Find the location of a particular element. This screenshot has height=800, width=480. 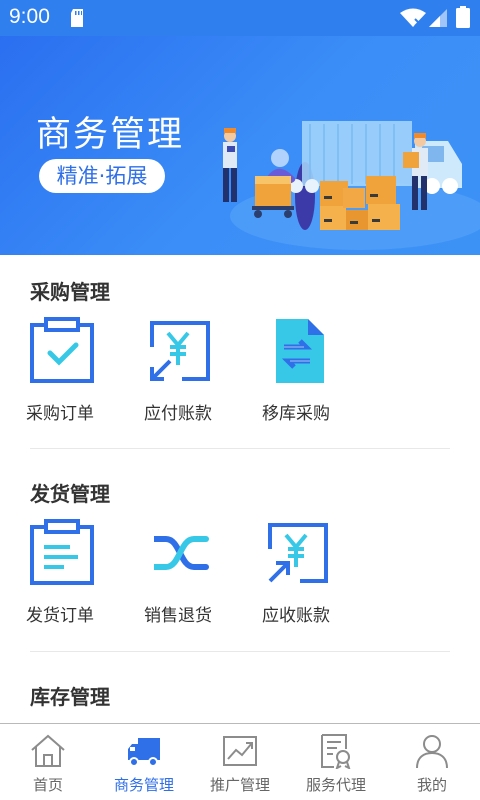

grid-item-transfer-purchase: 移库采购 is located at coordinates (296, 377).